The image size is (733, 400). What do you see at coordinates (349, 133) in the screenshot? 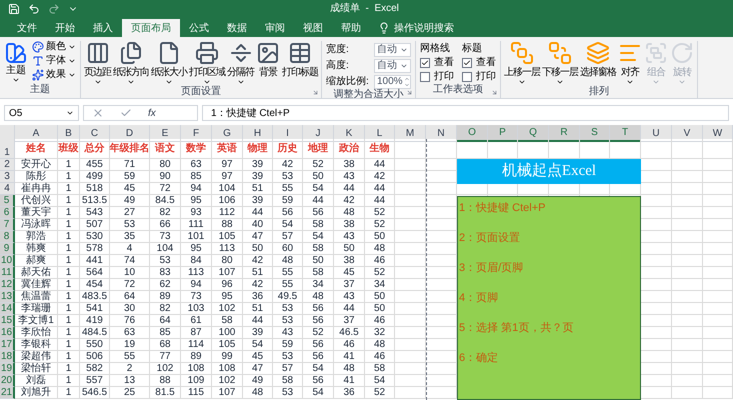
I see `column-header: K` at bounding box center [349, 133].